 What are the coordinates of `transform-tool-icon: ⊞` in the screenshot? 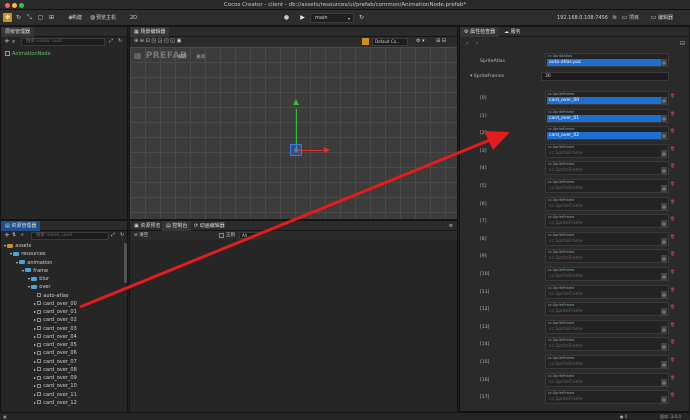 It's located at (51, 17).